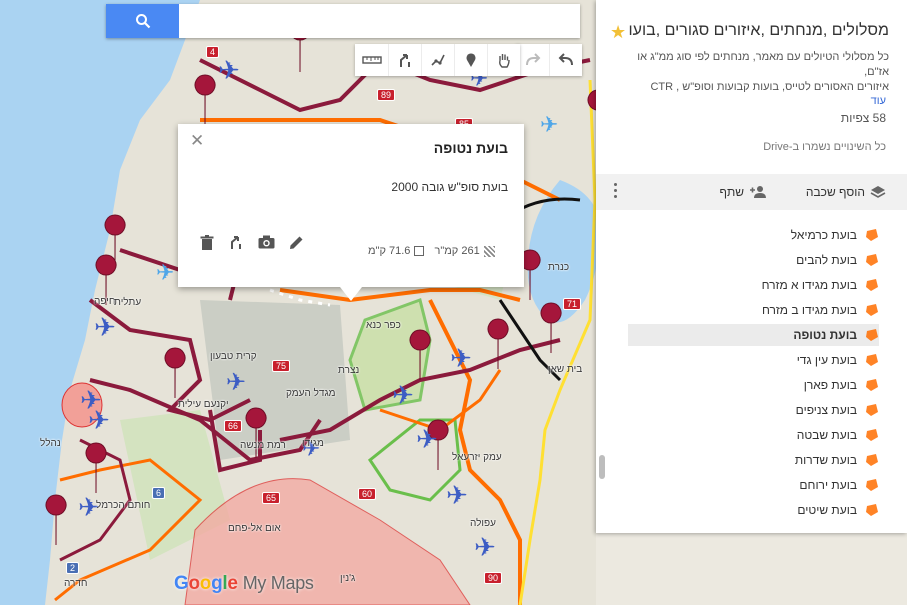 This screenshot has width=907, height=605. What do you see at coordinates (753, 410) in the screenshot?
I see `layer-item: בועת צניפים` at bounding box center [753, 410].